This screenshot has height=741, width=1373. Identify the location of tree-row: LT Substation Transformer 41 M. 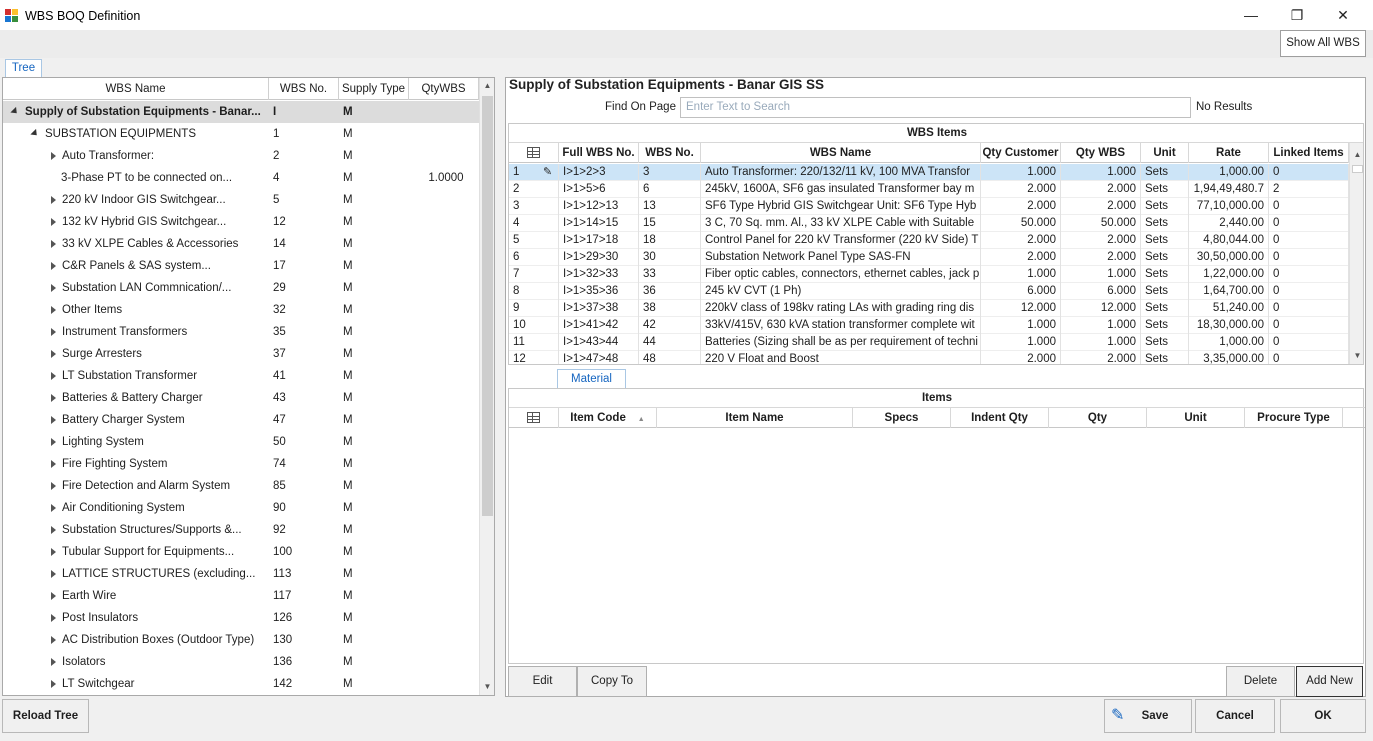
(241, 376).